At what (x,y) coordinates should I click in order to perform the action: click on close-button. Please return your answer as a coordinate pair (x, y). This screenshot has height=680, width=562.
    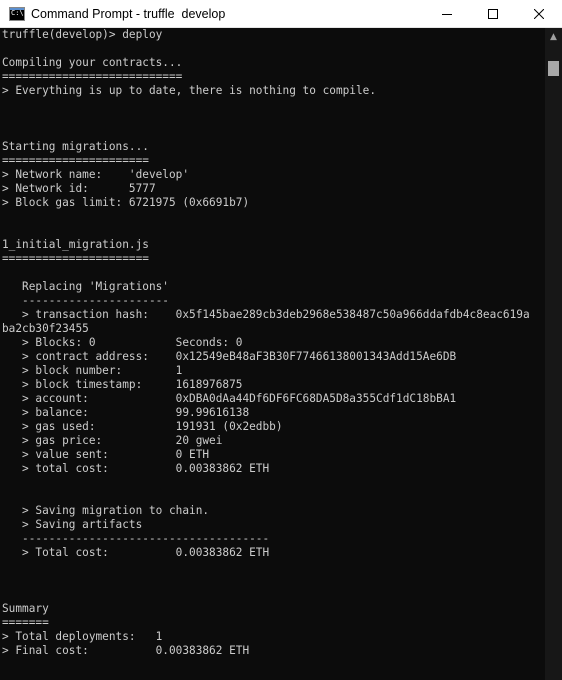
    Looking at the image, I should click on (539, 13).